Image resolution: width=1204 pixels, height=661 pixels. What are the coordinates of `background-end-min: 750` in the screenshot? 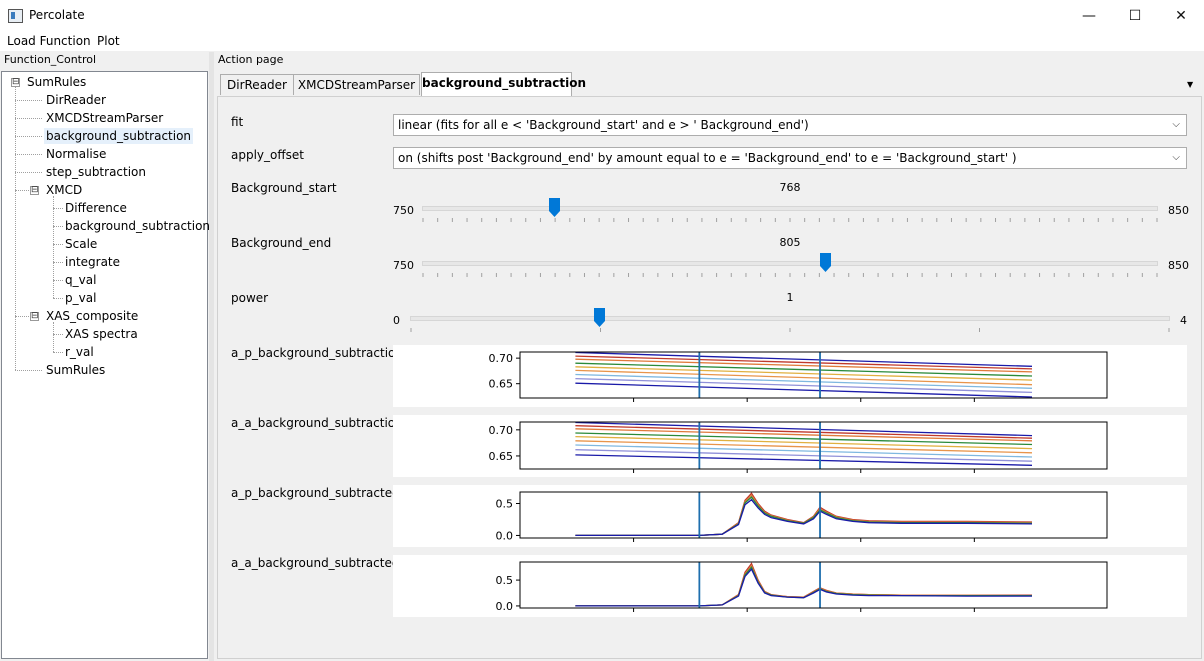 It's located at (403, 265).